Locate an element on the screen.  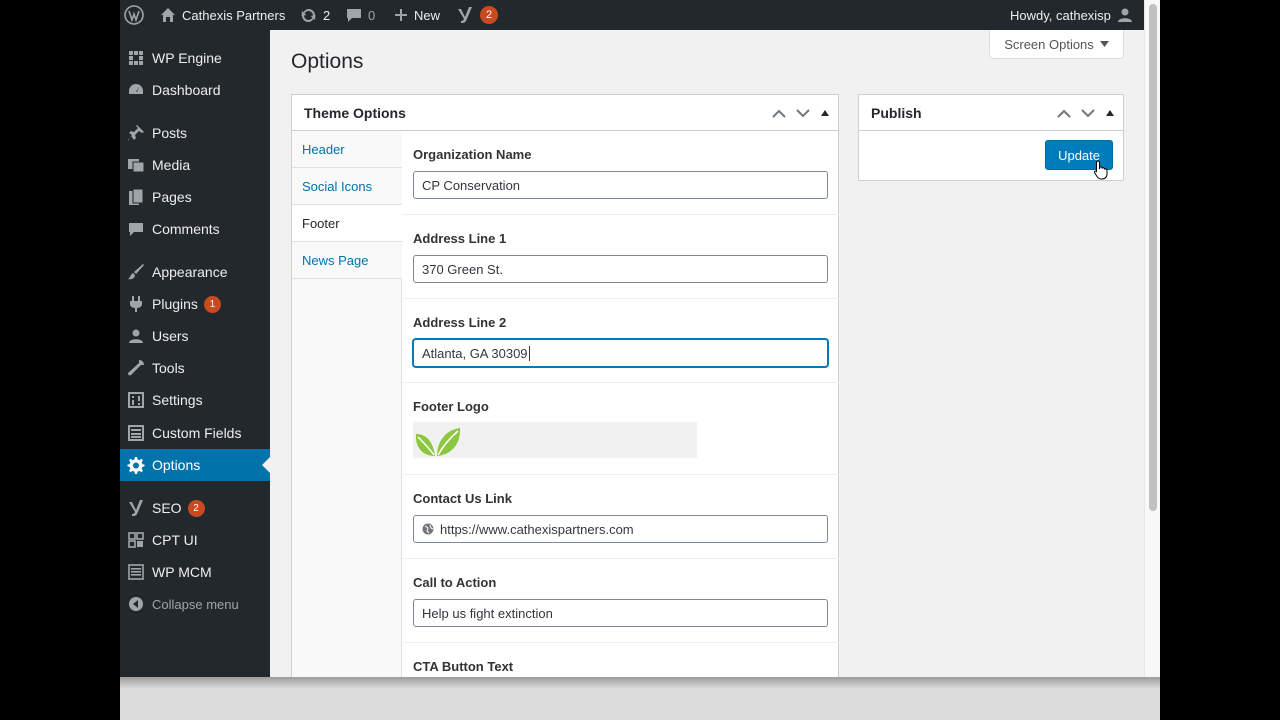
user-icon is located at coordinates (136, 336).